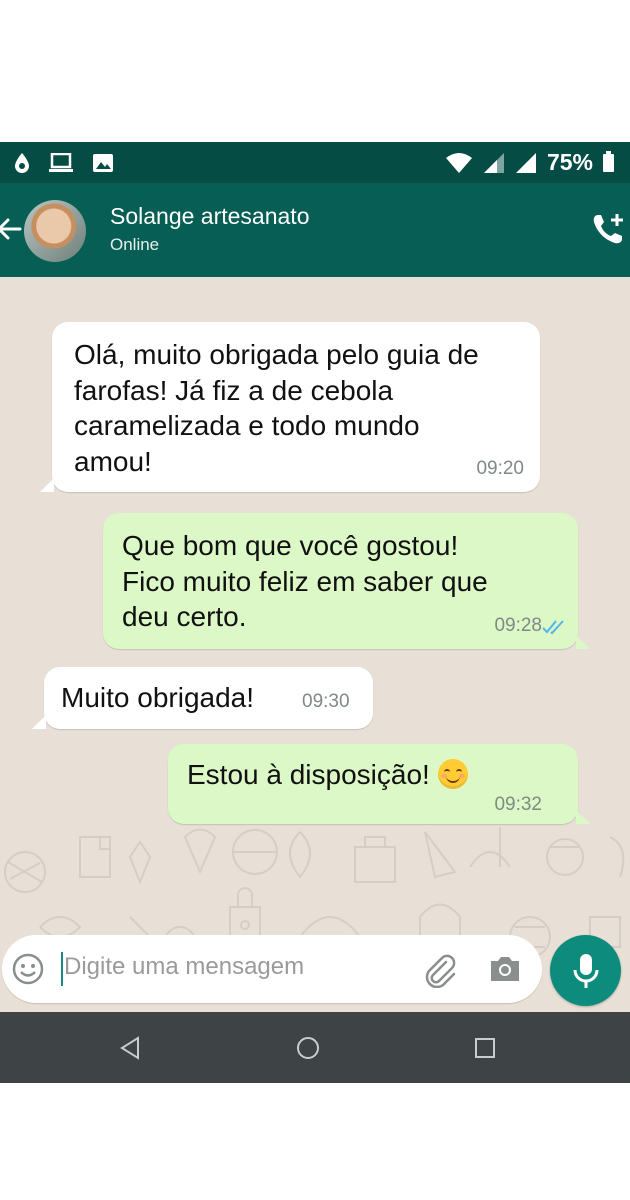 This screenshot has width=630, height=1200. What do you see at coordinates (184, 966) in the screenshot?
I see `message-placeholder: Digite uma mensagem` at bounding box center [184, 966].